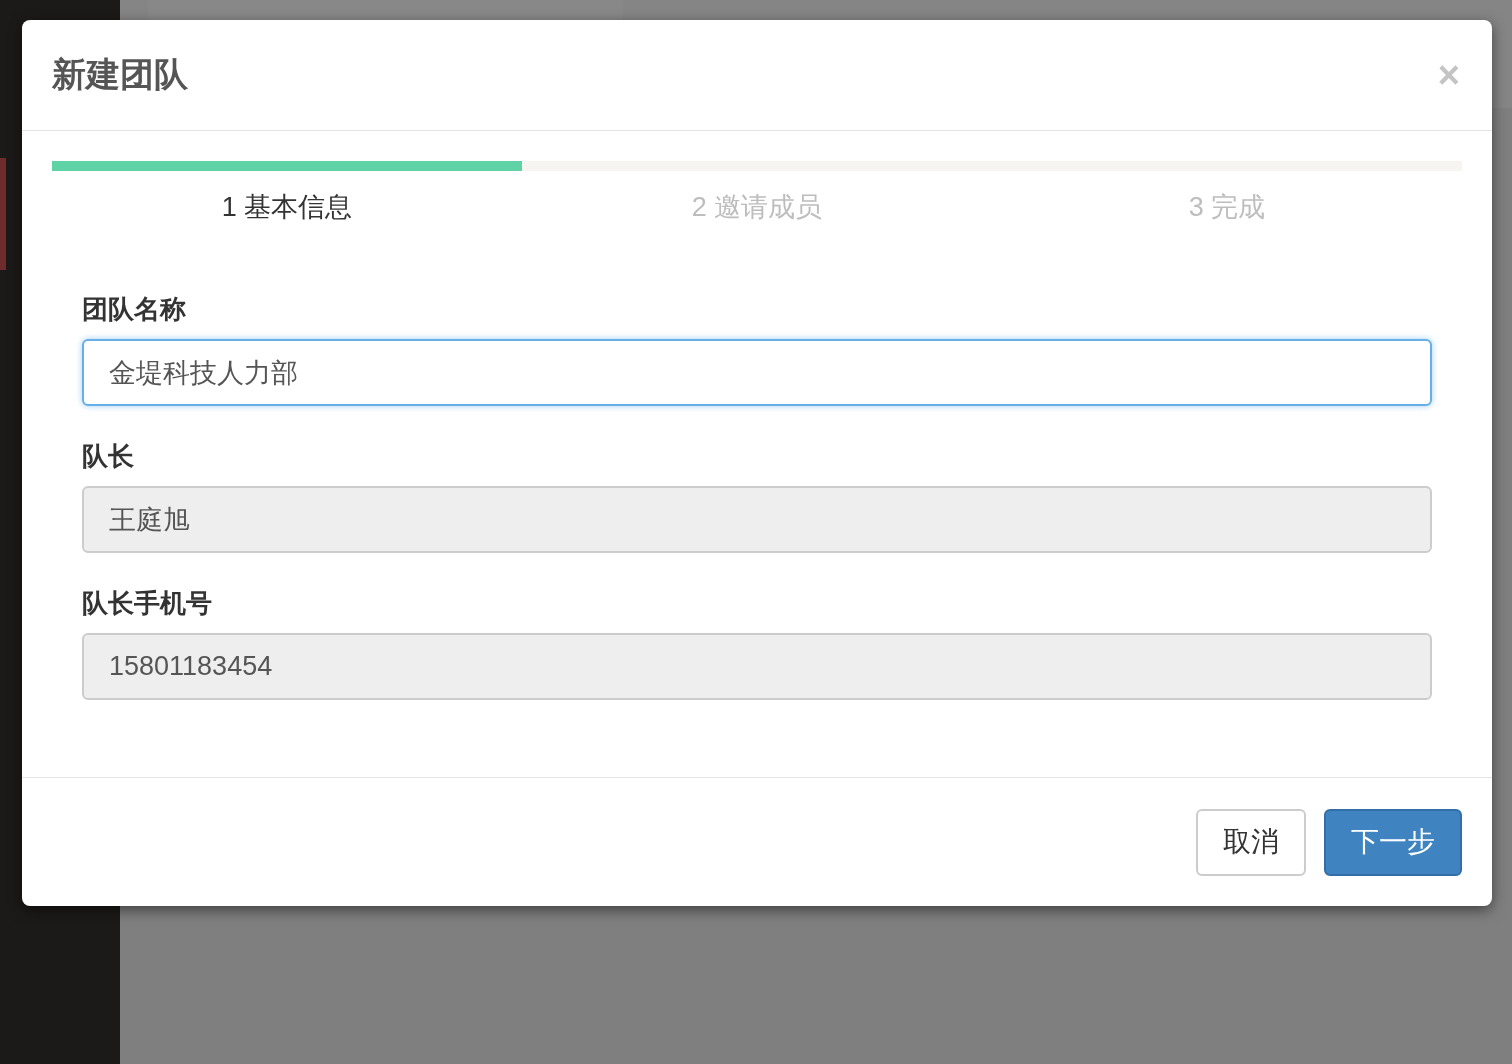 Image resolution: width=1512 pixels, height=1064 pixels. What do you see at coordinates (108, 456) in the screenshot?
I see `field-label: 队长` at bounding box center [108, 456].